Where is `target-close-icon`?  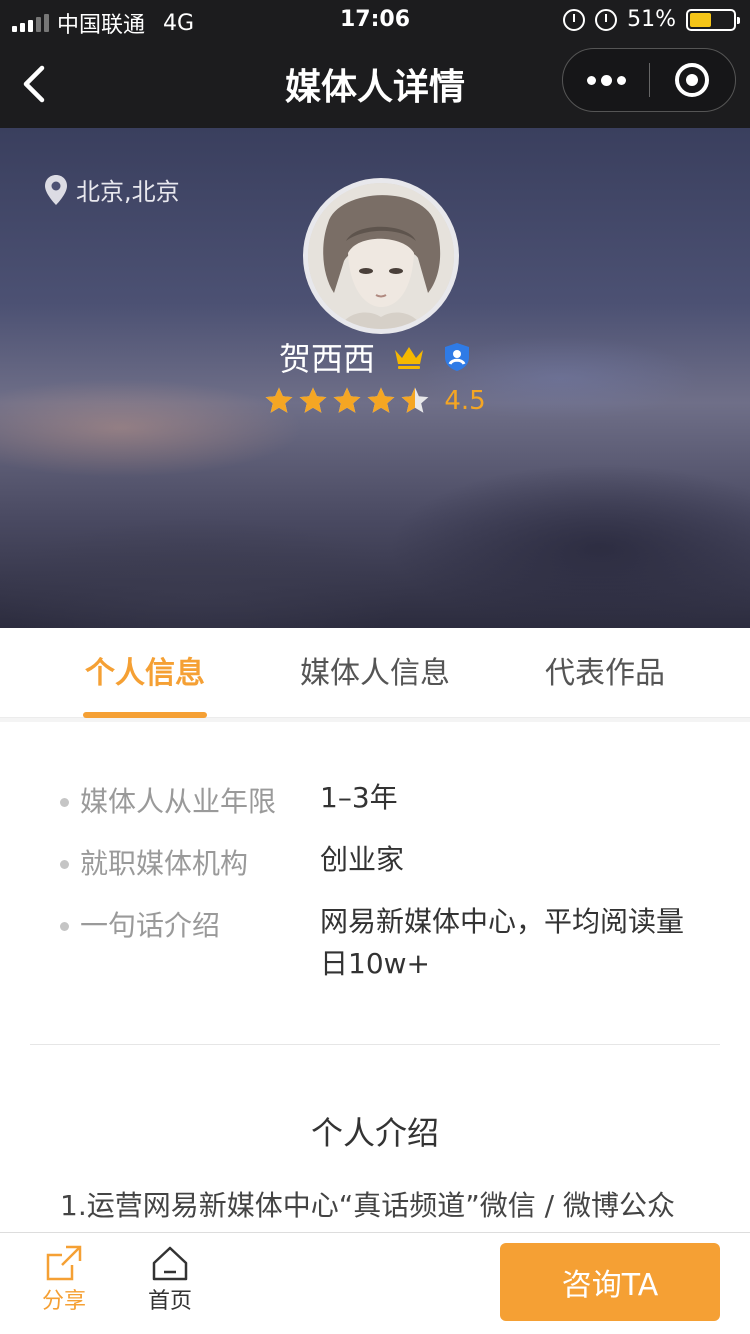 target-close-icon is located at coordinates (692, 80).